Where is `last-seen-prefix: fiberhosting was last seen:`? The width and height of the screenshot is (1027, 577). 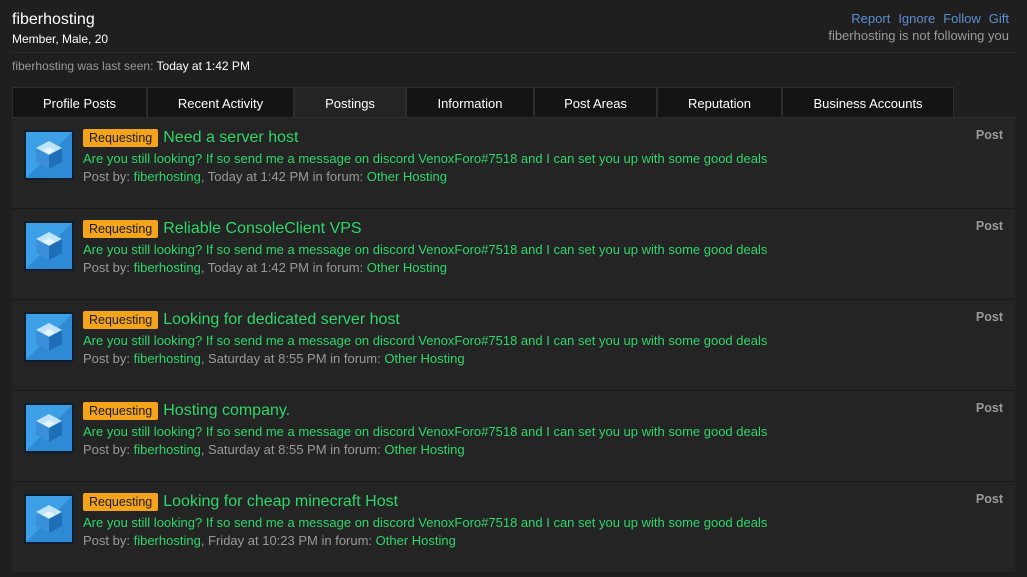 last-seen-prefix: fiberhosting was last seen: is located at coordinates (83, 66).